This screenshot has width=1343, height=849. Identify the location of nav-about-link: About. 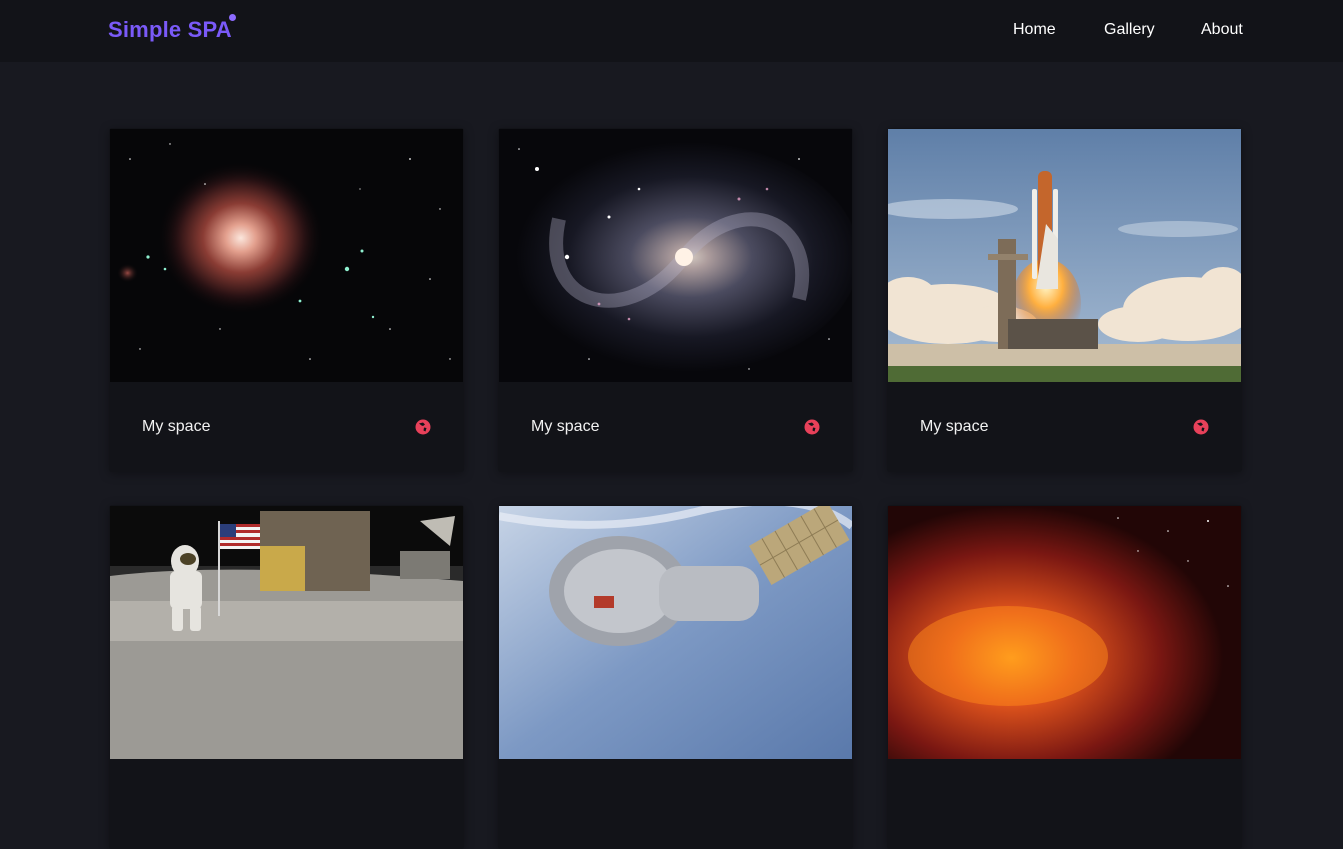
(1222, 30).